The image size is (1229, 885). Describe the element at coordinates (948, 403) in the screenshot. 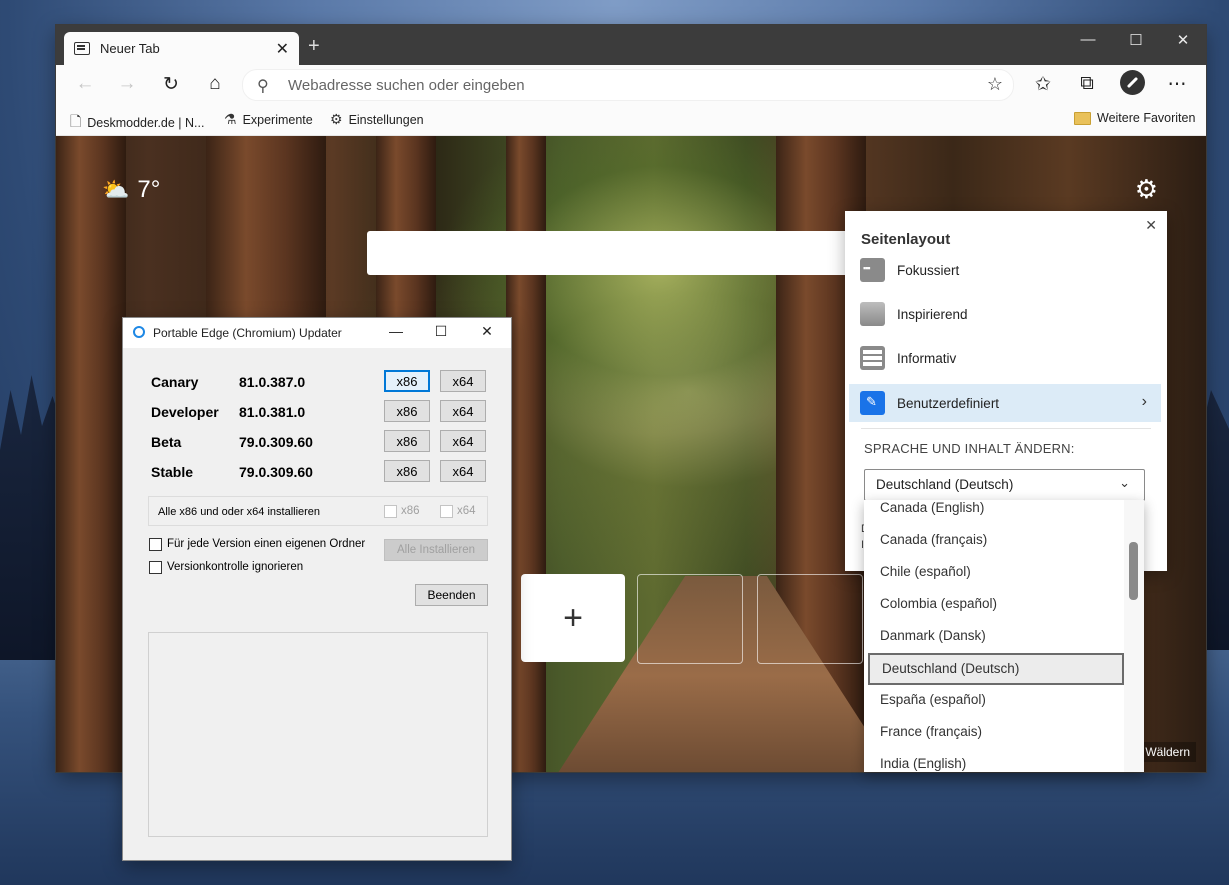

I see `layout-option-label: Benutzerdefiniert` at that location.